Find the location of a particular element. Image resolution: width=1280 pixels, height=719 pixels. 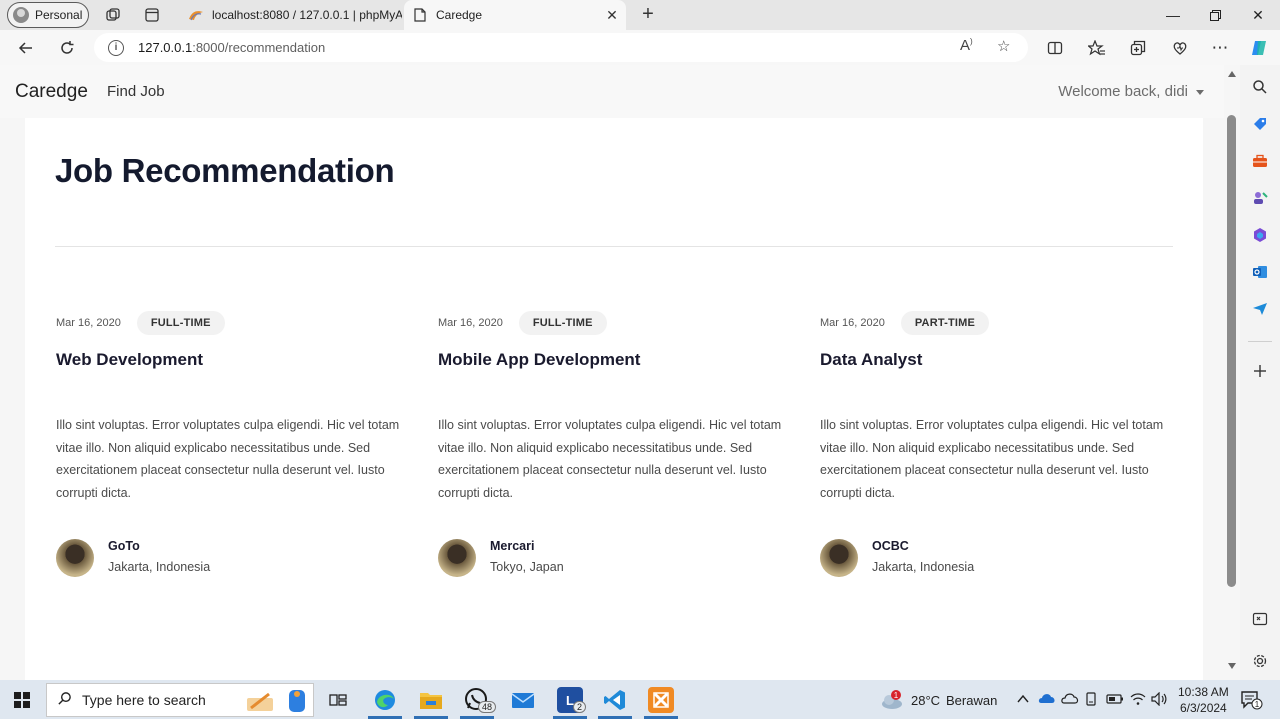

volume-icon is located at coordinates (1159, 700).